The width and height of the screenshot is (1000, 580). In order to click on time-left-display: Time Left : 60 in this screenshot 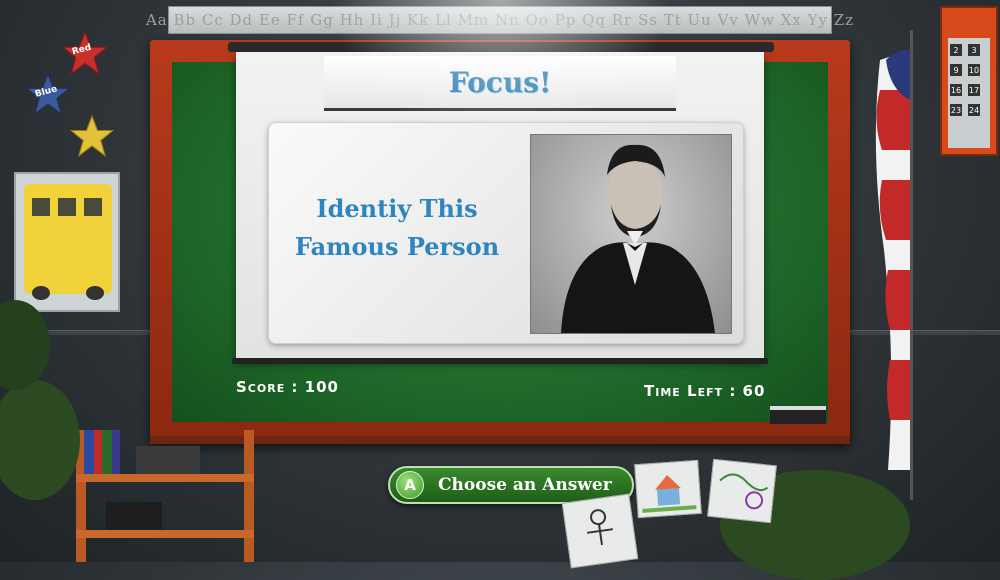, I will do `click(705, 391)`.